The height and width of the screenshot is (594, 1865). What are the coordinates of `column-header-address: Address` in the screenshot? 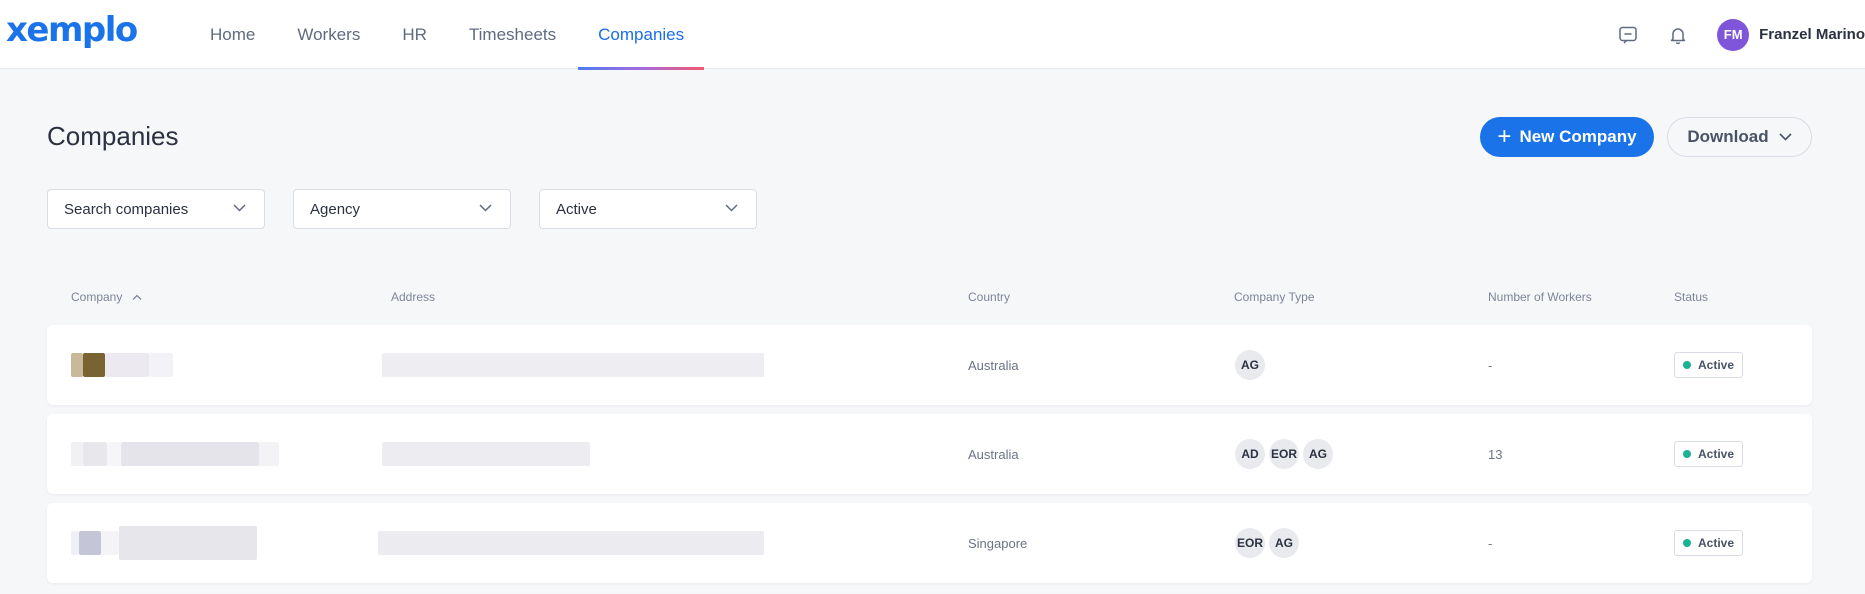 It's located at (413, 297).